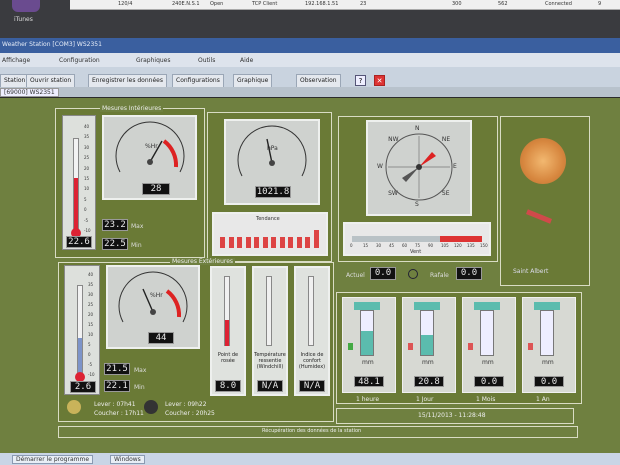  I want to click on connection-cell: 120/4, so click(125, 4).